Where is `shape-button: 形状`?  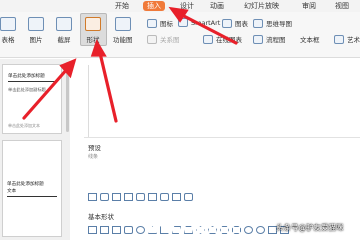 shape-button: 形状 is located at coordinates (93, 30).